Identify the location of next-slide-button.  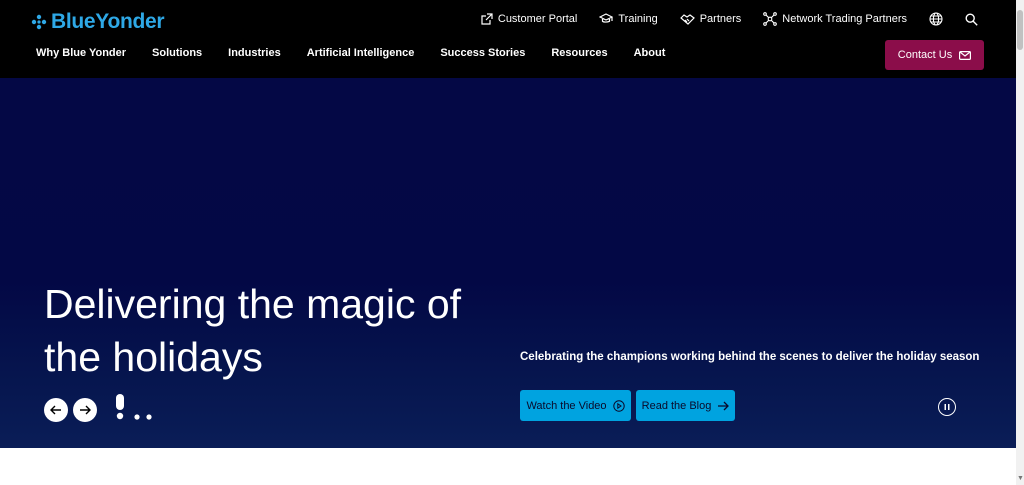
(85, 410).